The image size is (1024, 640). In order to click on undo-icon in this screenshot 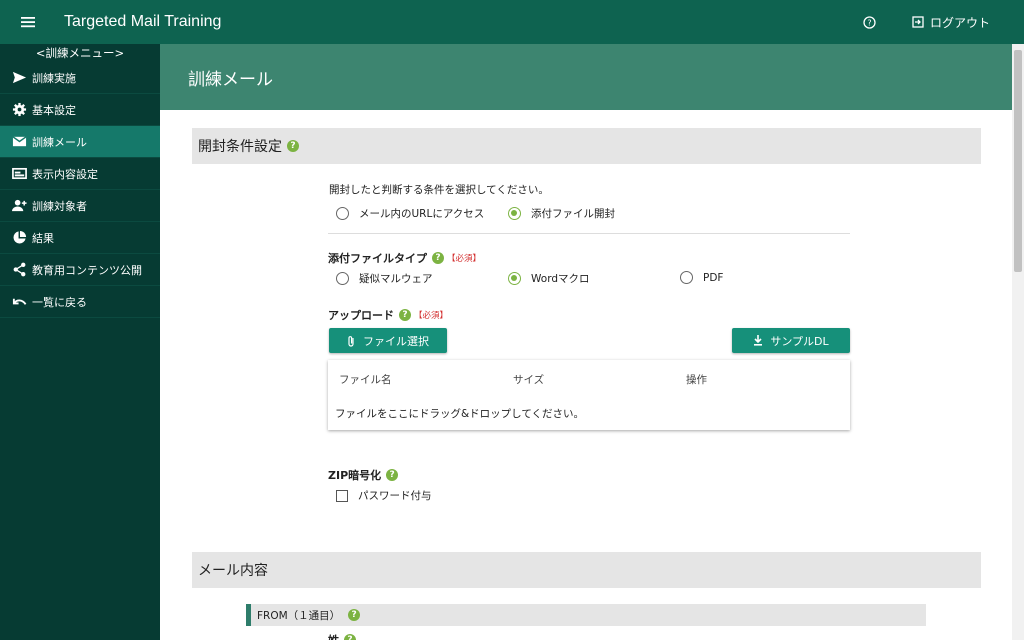, I will do `click(19, 301)`.